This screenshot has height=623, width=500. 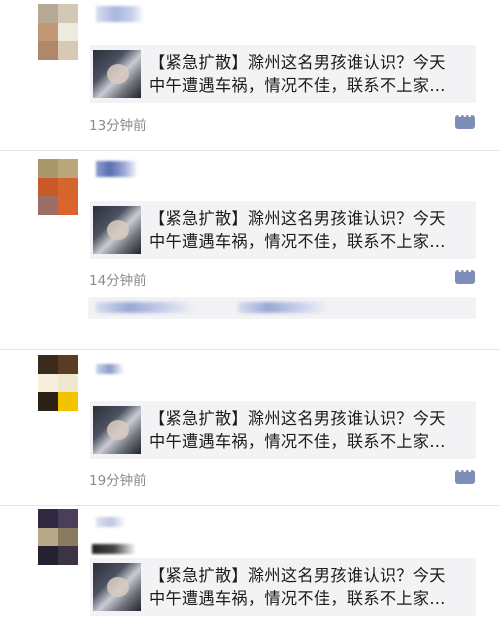 What do you see at coordinates (118, 481) in the screenshot?
I see `post-time: 19分钟前` at bounding box center [118, 481].